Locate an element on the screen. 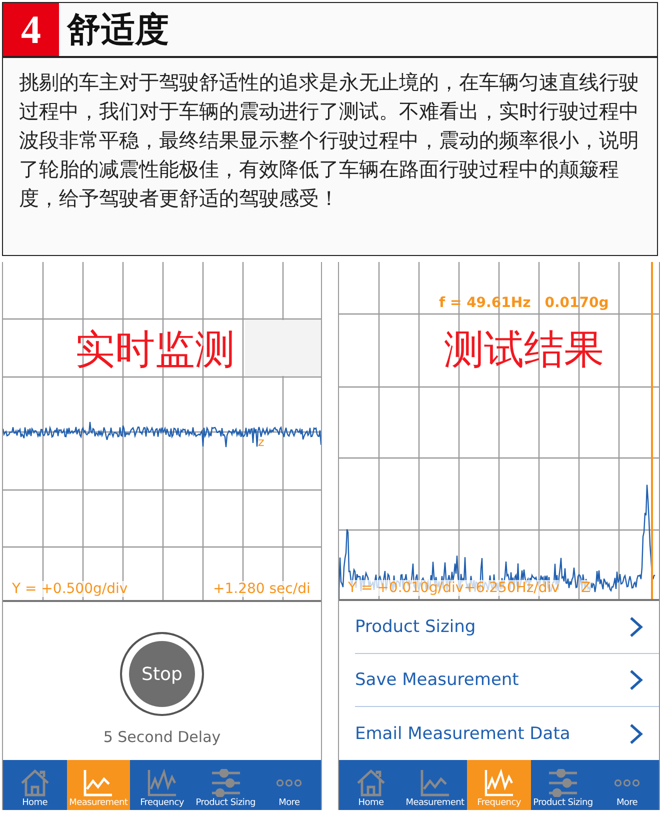 The width and height of the screenshot is (660, 820). overlay-caption: 实时监测 is located at coordinates (155, 350).